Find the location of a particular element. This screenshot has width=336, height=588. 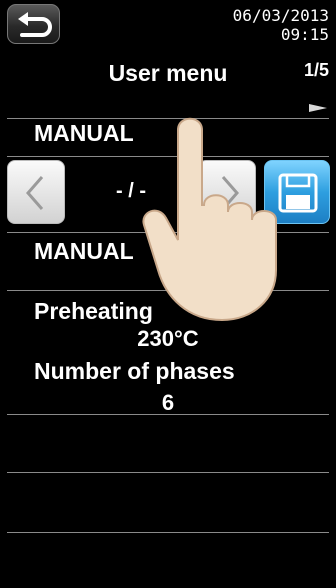

datetime: 06/03/2013 09:15 is located at coordinates (281, 25).